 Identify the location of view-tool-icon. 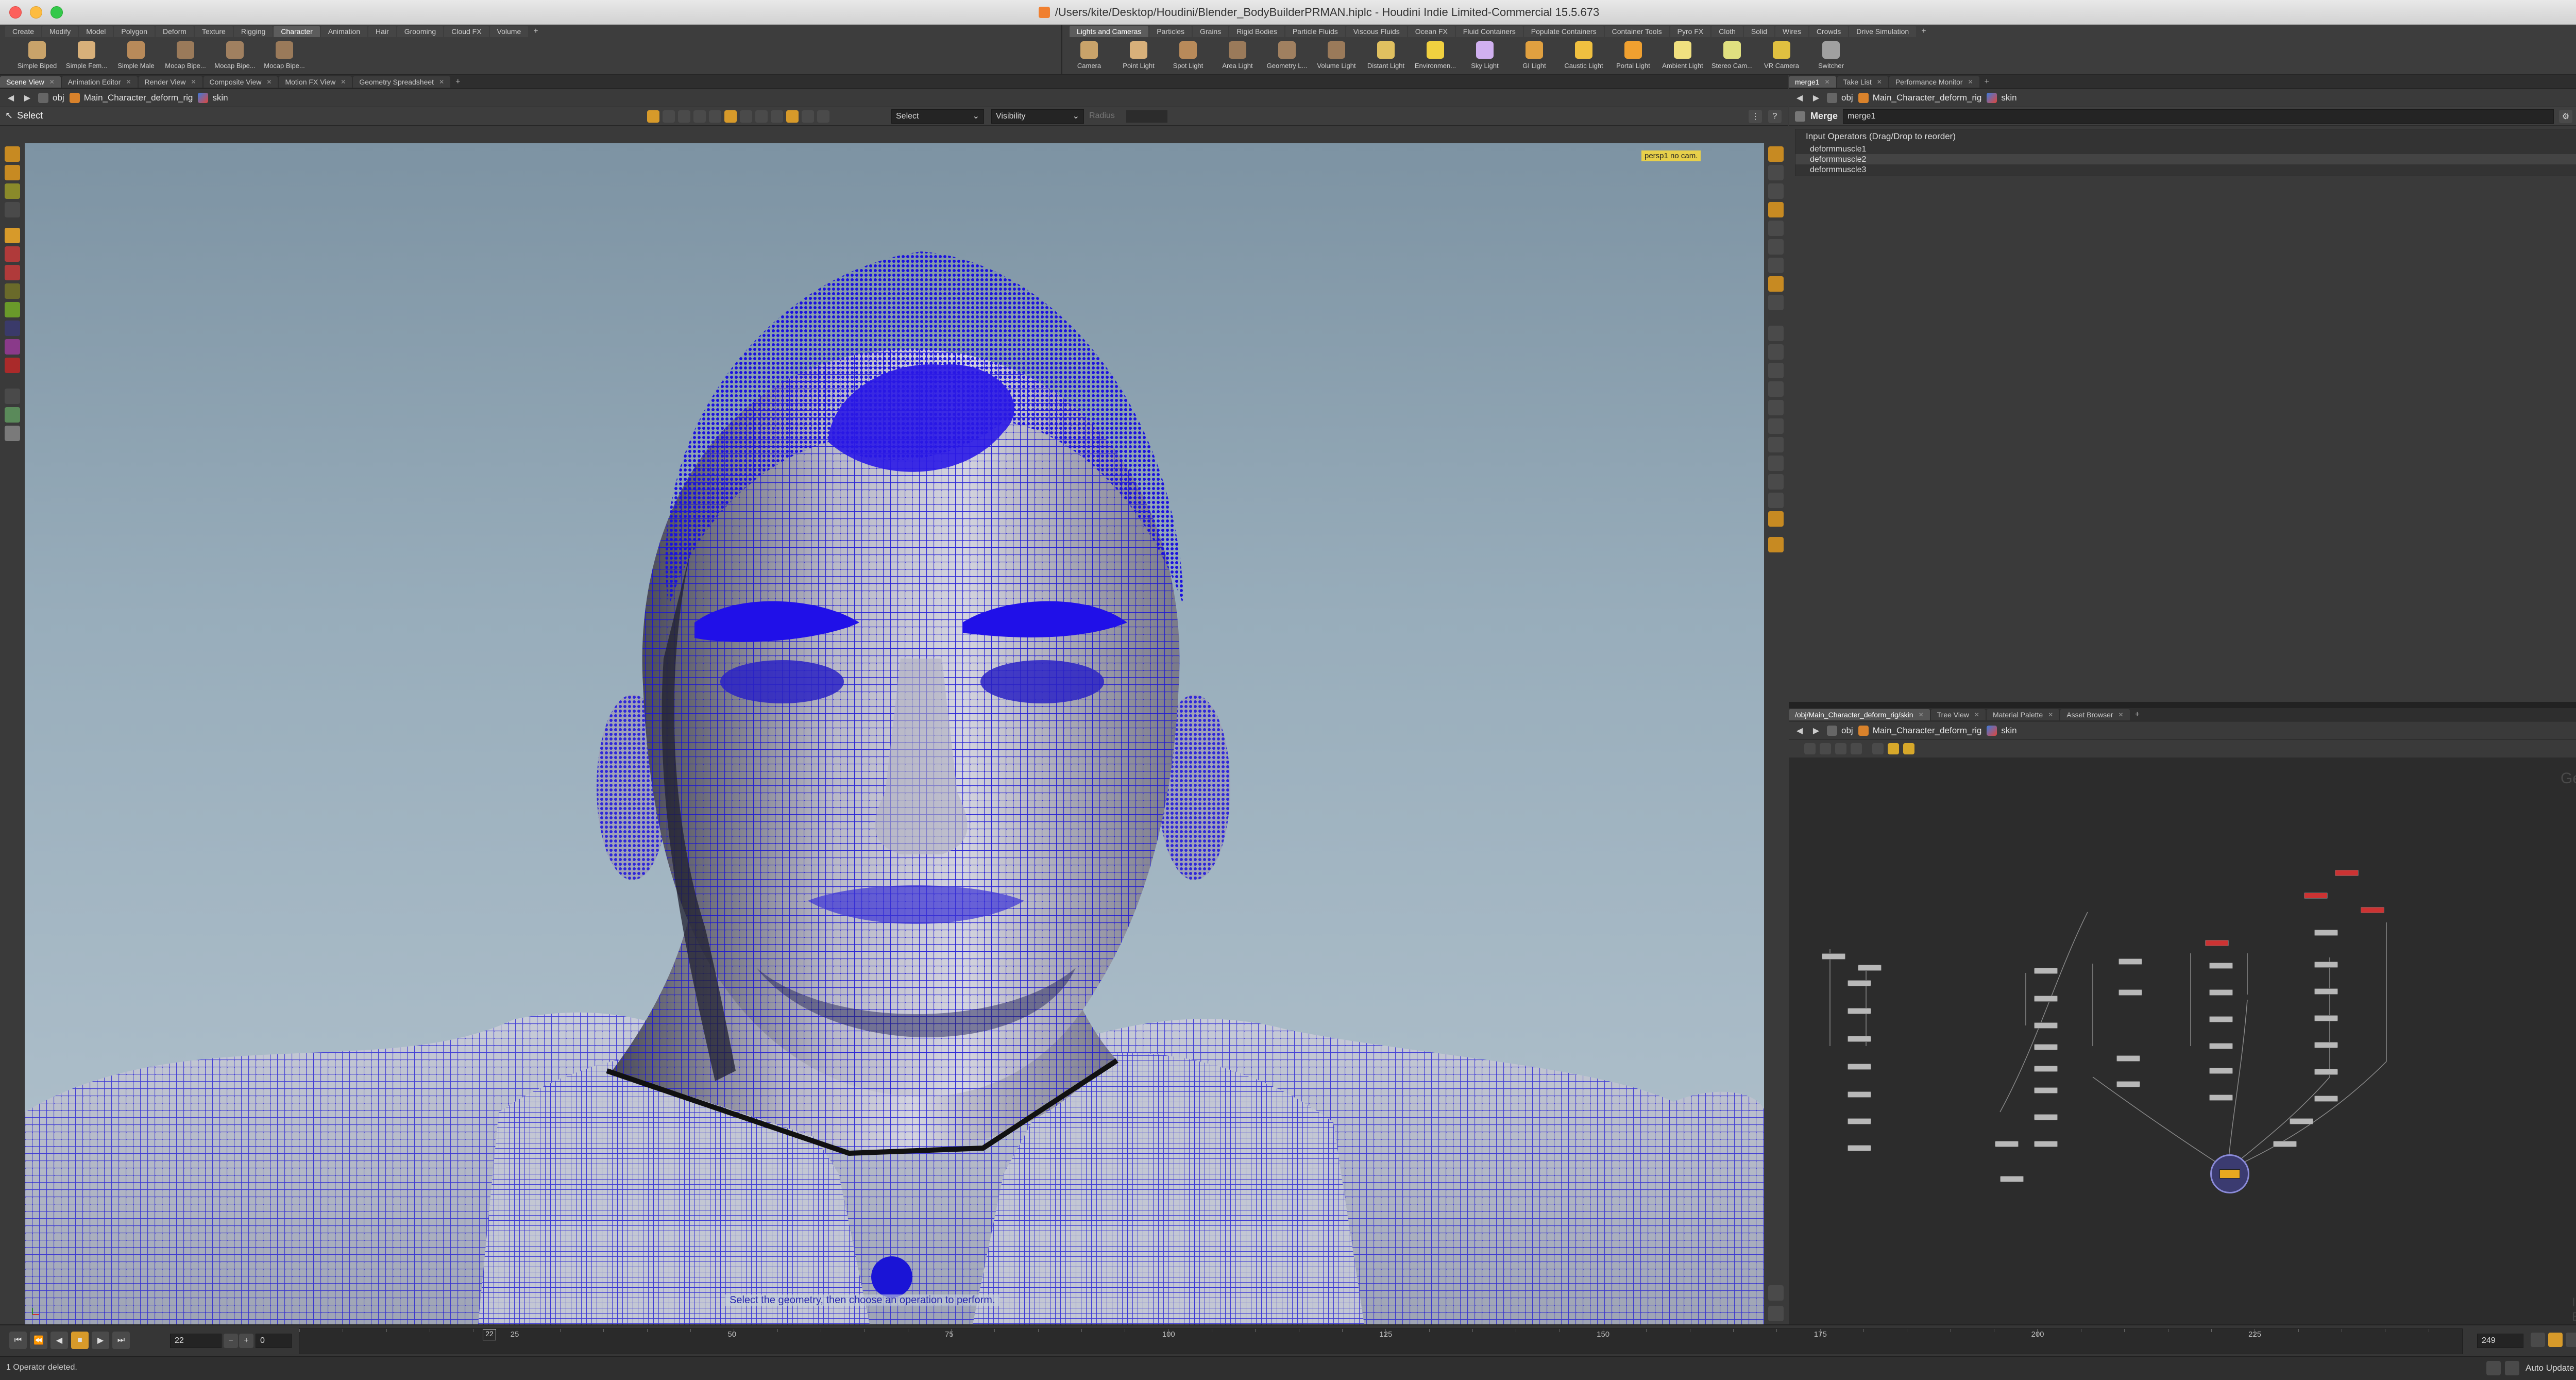
(12, 291).